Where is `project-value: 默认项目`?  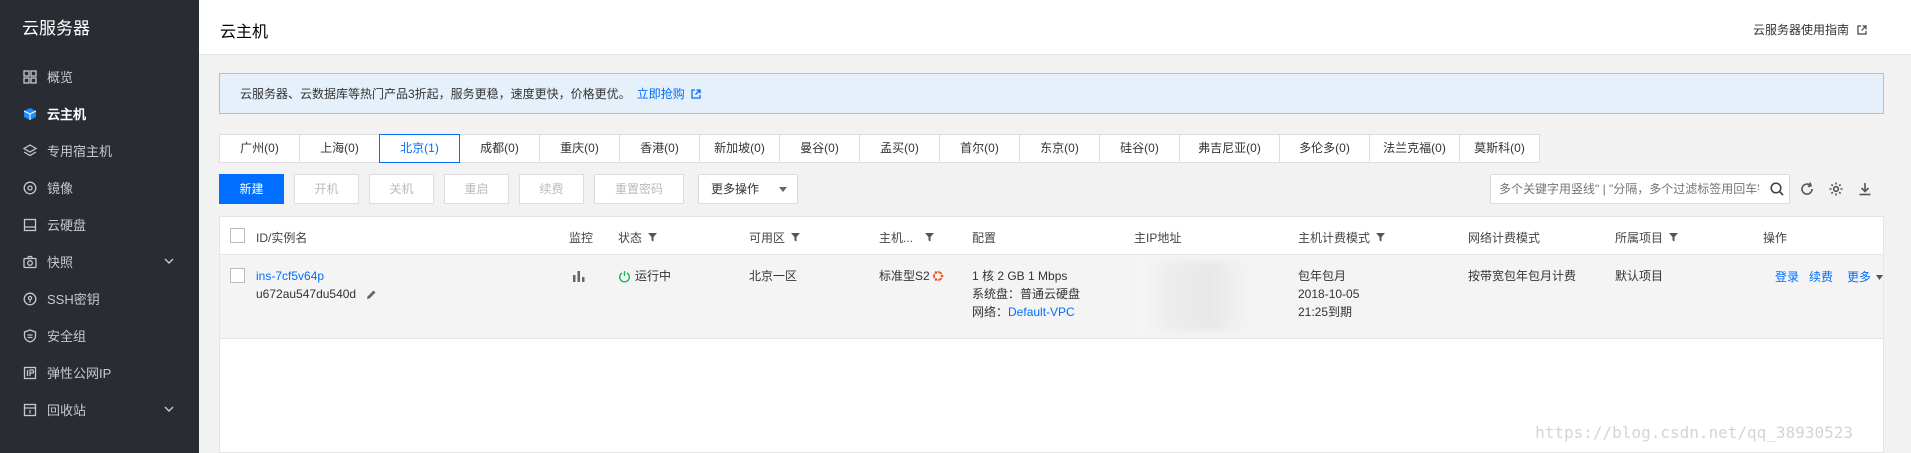 project-value: 默认项目 is located at coordinates (1639, 276).